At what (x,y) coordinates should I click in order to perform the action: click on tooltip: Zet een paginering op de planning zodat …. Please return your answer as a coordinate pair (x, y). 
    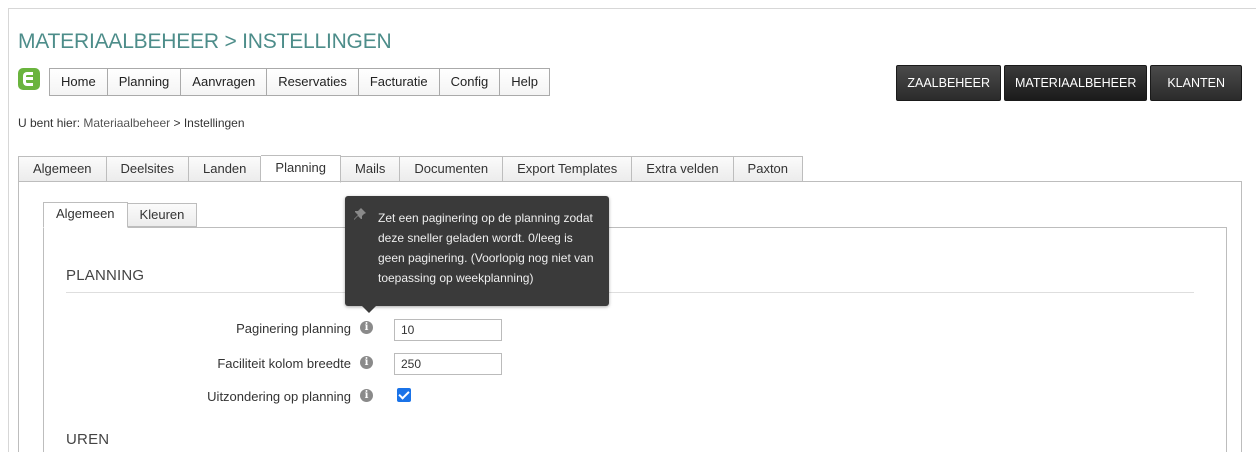
    Looking at the image, I should click on (477, 254).